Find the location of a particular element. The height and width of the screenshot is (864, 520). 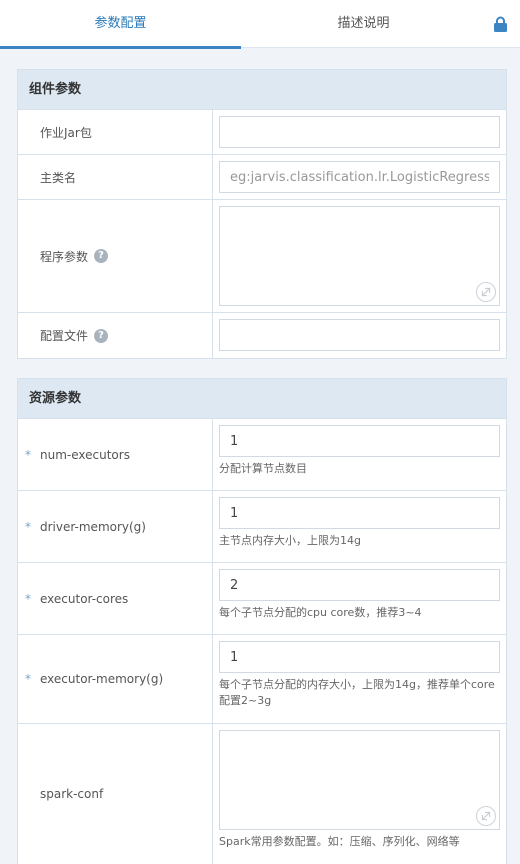

row-config-file: 配置文件 ? is located at coordinates (262, 335).